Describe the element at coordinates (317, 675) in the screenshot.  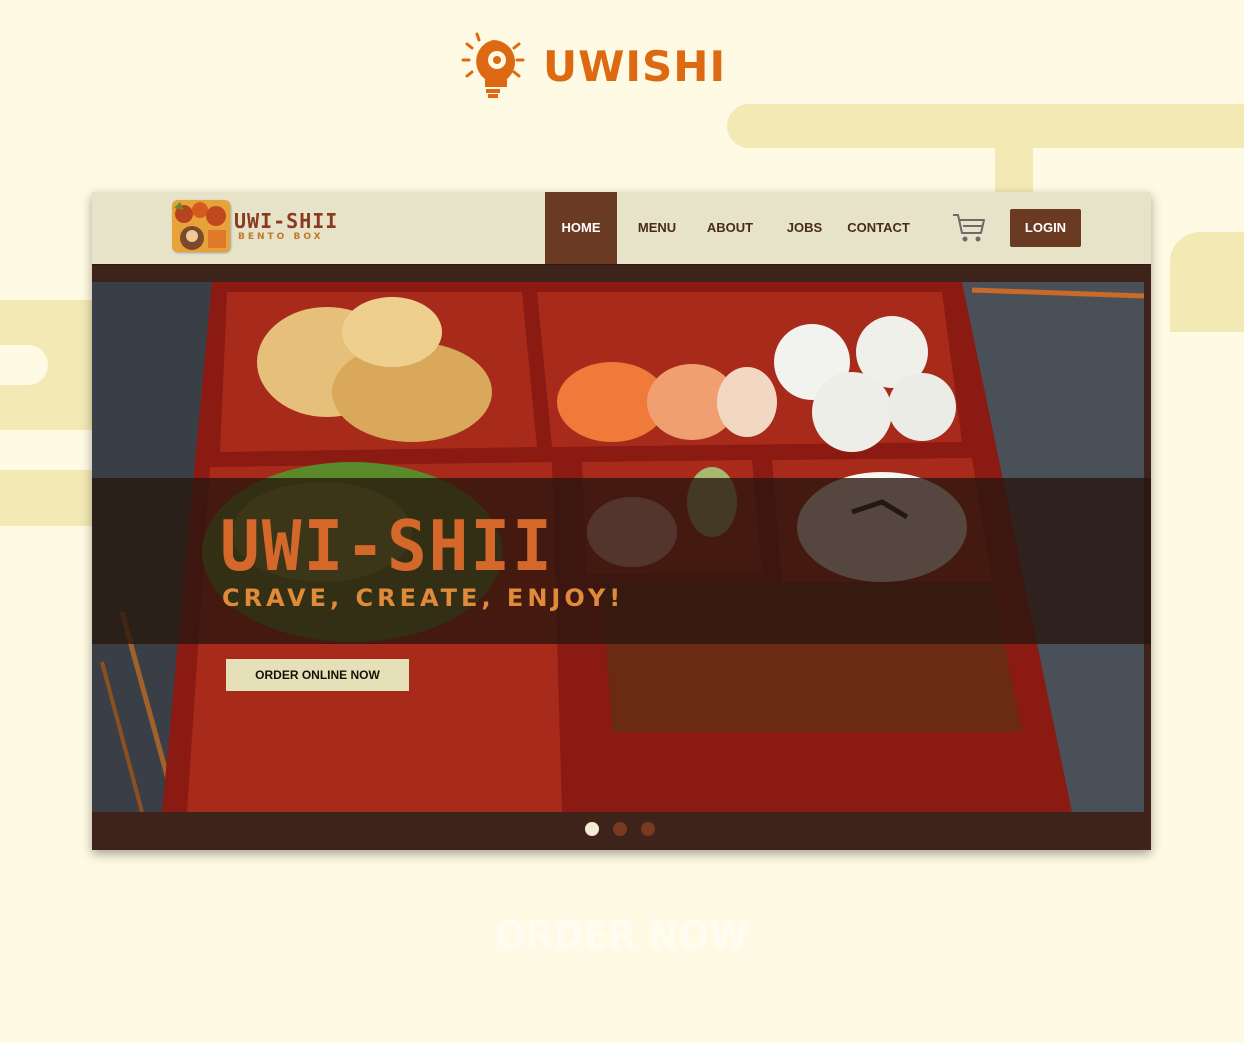
I see `order-online-button: ORDER ONLINE NOW` at that location.